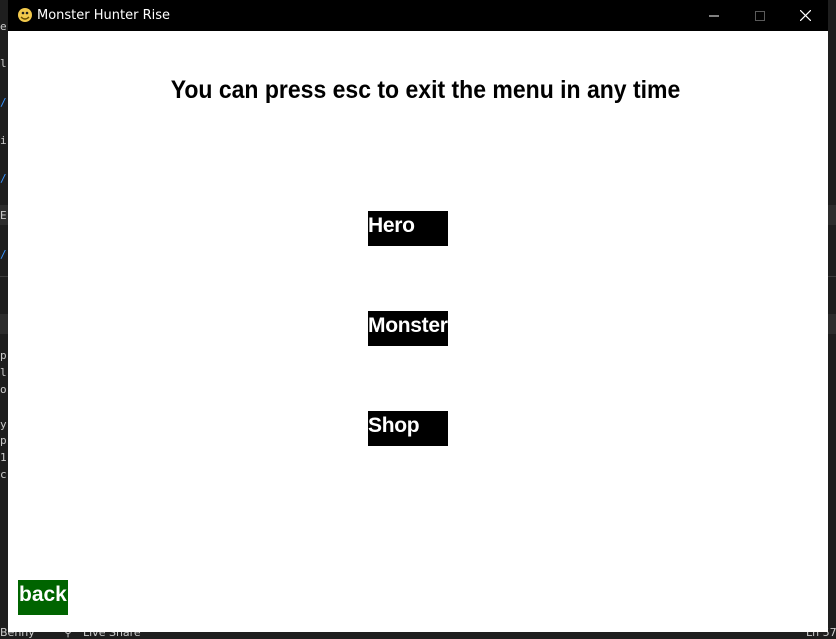 The height and width of the screenshot is (639, 836). Describe the element at coordinates (3, 140) in the screenshot. I see `code-fragment: i` at that location.